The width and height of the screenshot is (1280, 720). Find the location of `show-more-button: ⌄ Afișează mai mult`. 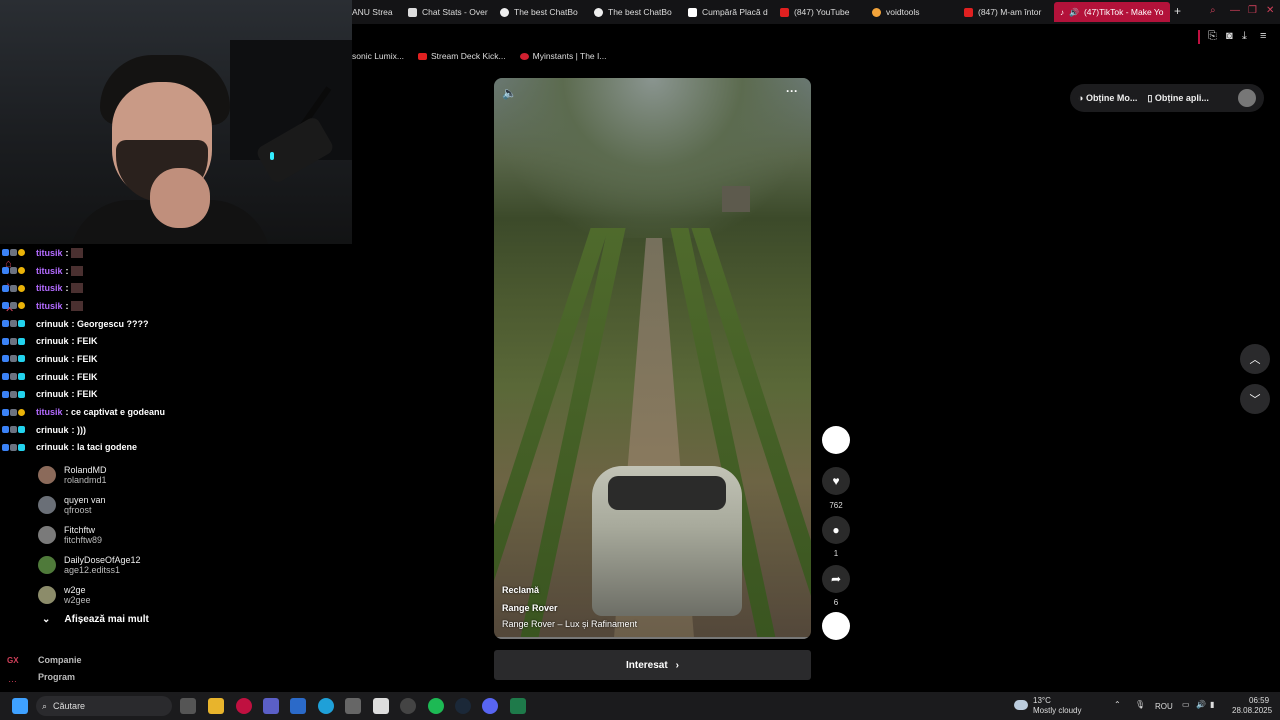

show-more-button: ⌄ Afișează mai mult is located at coordinates (95, 619).